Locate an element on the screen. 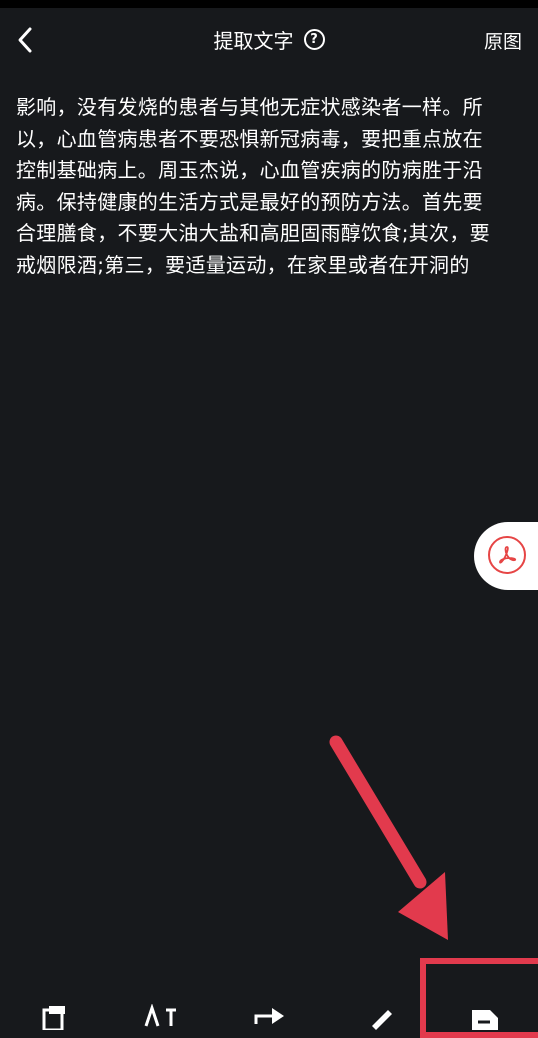 This screenshot has width=538, height=1038. share-icon is located at coordinates (269, 1016).